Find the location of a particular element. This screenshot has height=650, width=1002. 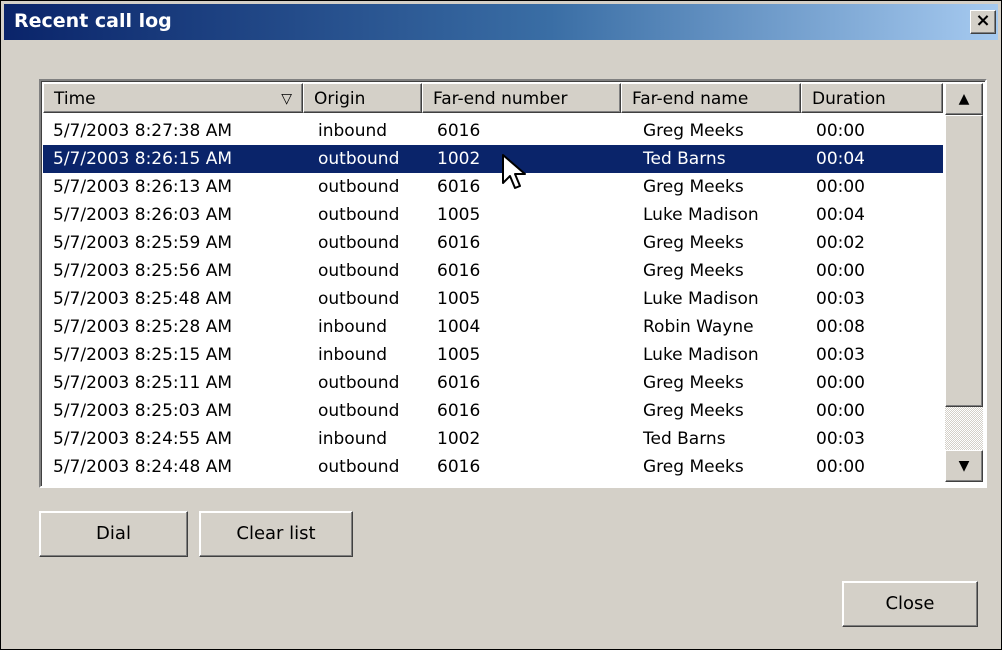

close-button: Close is located at coordinates (910, 604).